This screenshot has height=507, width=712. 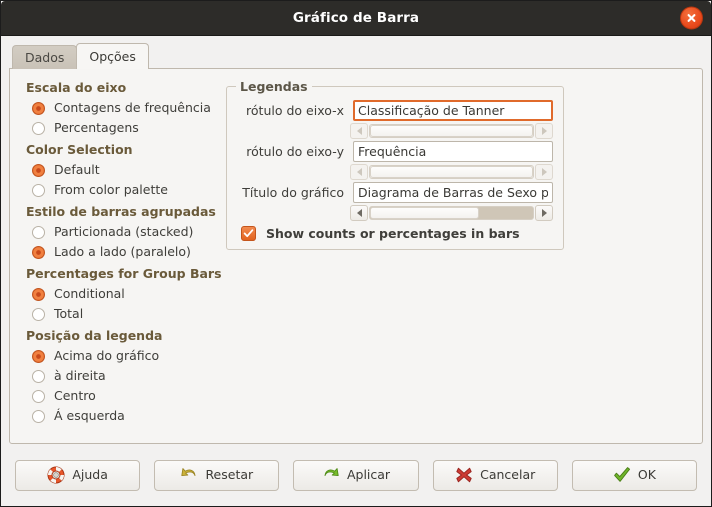 What do you see at coordinates (89, 293) in the screenshot?
I see `radio-label: Conditional` at bounding box center [89, 293].